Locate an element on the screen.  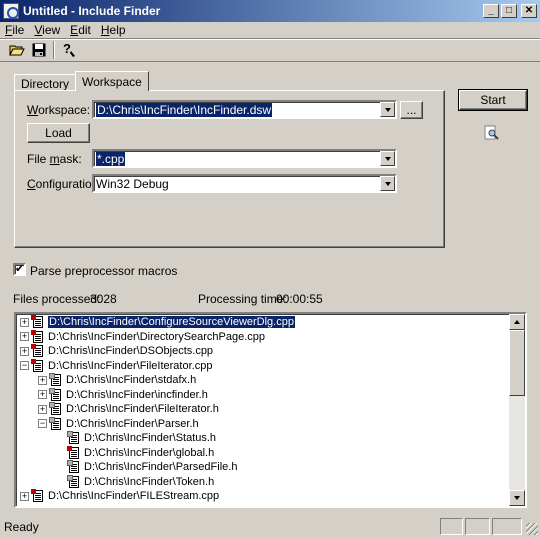
tab-directory: Directory is located at coordinates (45, 82).